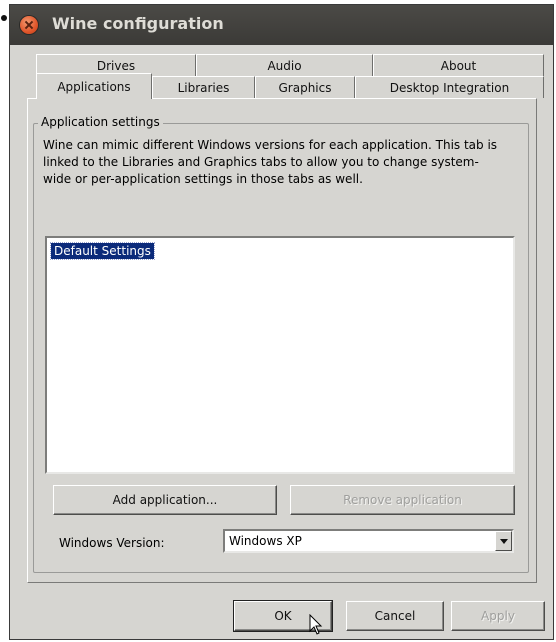  Describe the element at coordinates (102, 251) in the screenshot. I see `list-item-default-settings: Default Settings` at that location.